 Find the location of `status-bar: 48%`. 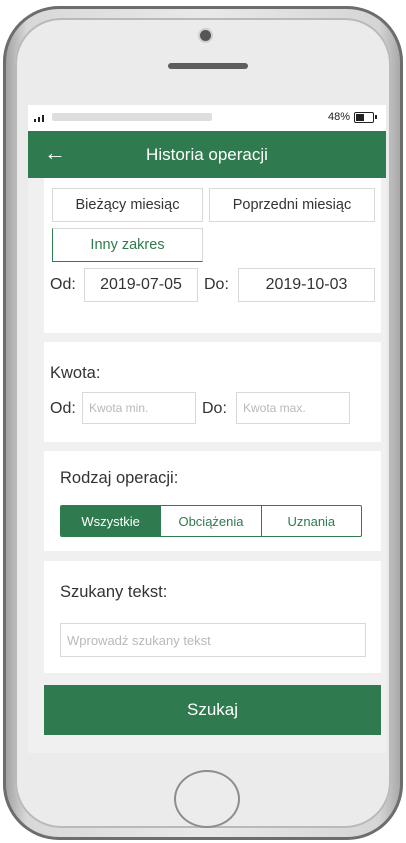

status-bar: 48% is located at coordinates (207, 118).